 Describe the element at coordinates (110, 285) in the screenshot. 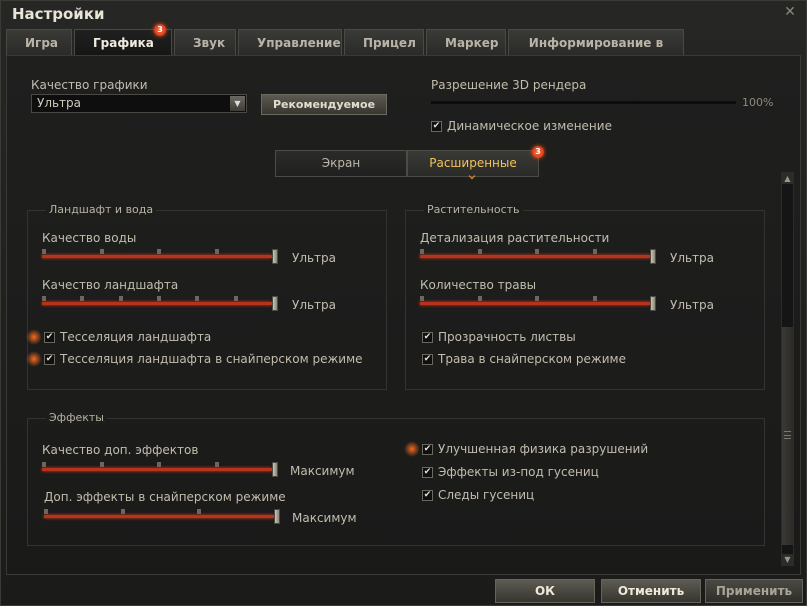

I see `terrain-quality-label: Качество ландшафта` at that location.